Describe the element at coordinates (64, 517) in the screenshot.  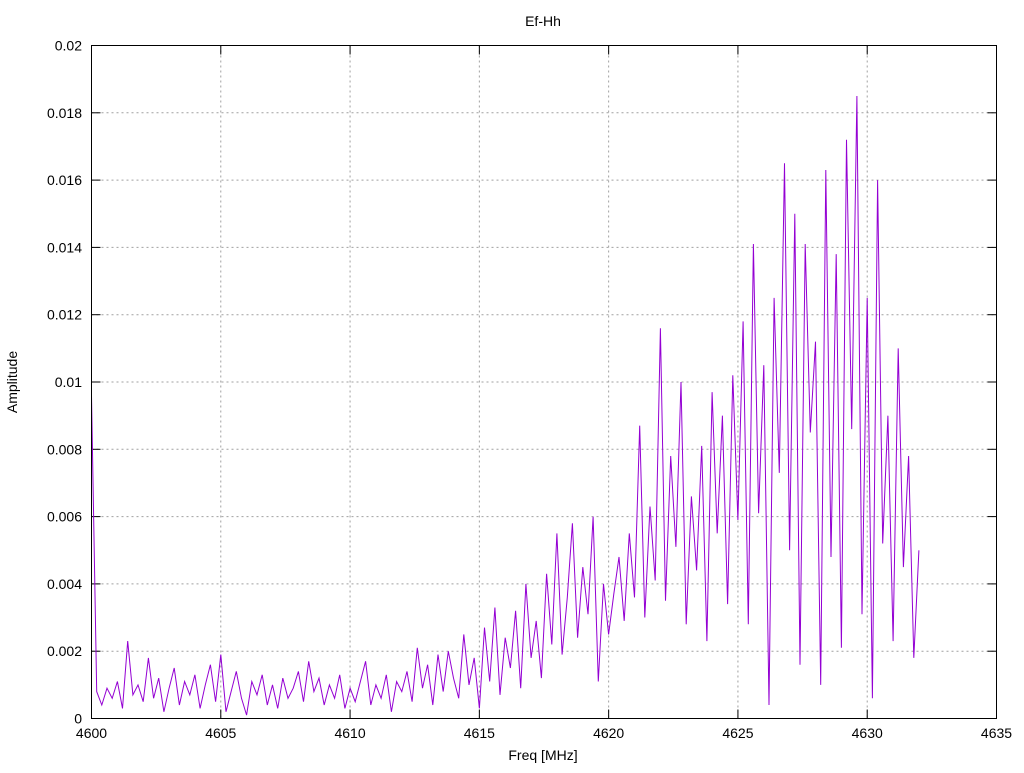
I see `y-tick-label: 0.006` at that location.